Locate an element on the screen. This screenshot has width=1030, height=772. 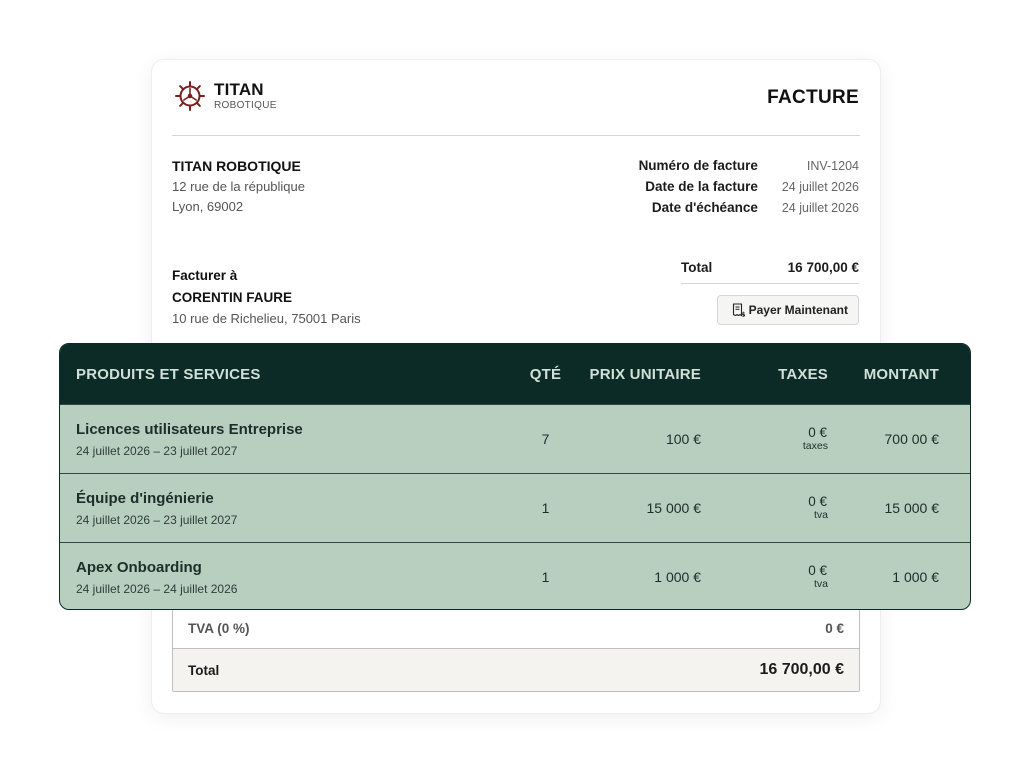
item-title: Licences utilisateurs Entreprise is located at coordinates (189, 429).